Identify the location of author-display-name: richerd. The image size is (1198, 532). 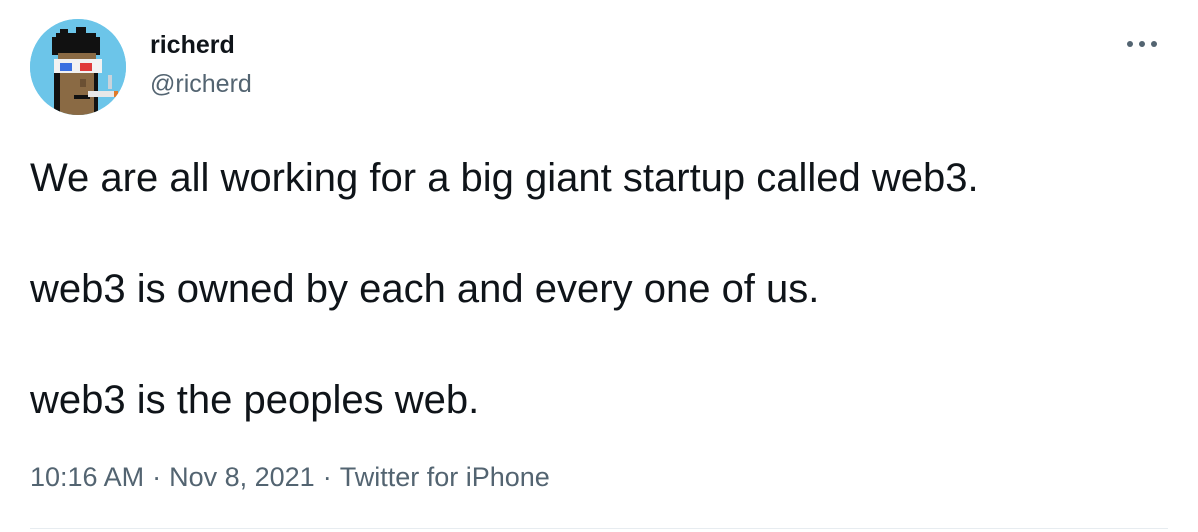
(192, 45).